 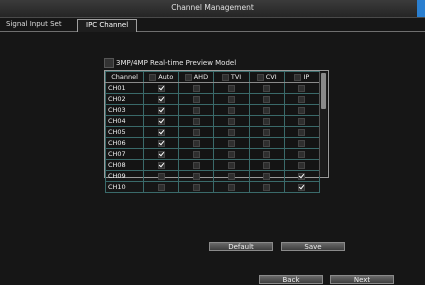 What do you see at coordinates (153, 77) in the screenshot?
I see `select-all-auto-checkbox` at bounding box center [153, 77].